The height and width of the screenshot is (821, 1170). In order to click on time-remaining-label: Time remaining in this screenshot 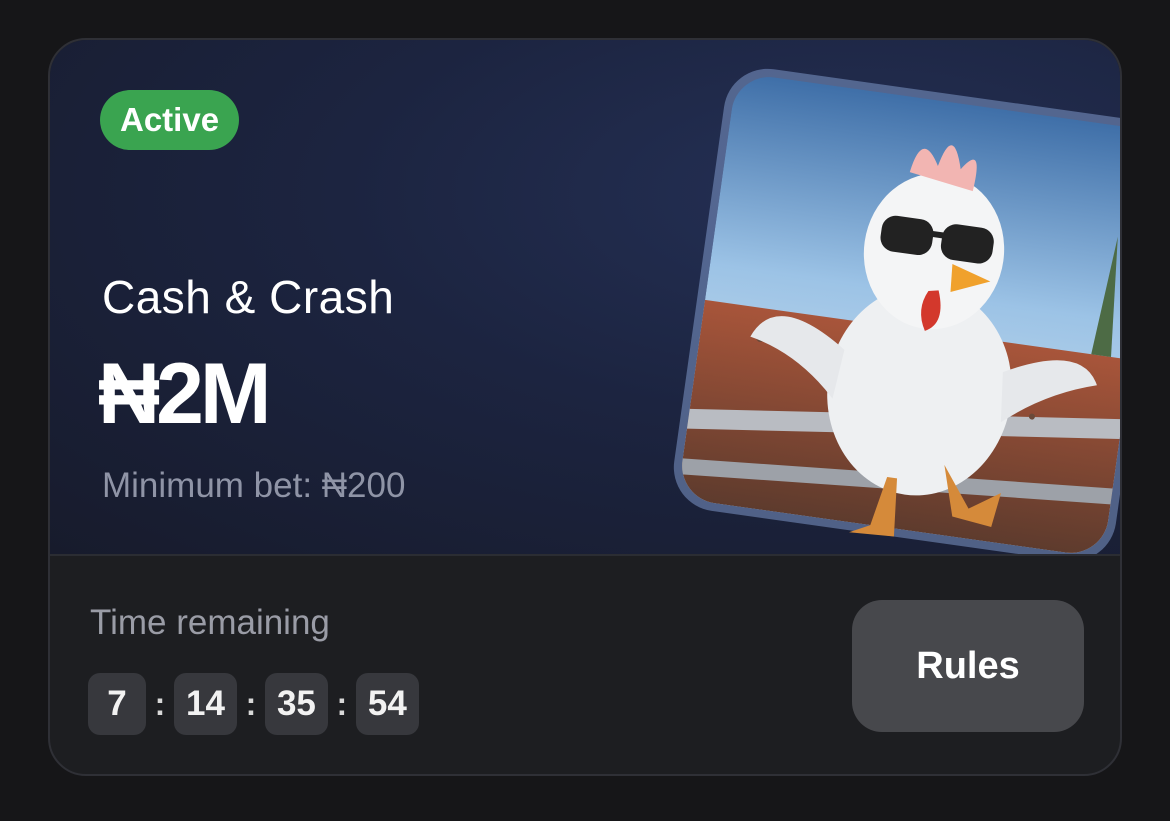, I will do `click(210, 622)`.